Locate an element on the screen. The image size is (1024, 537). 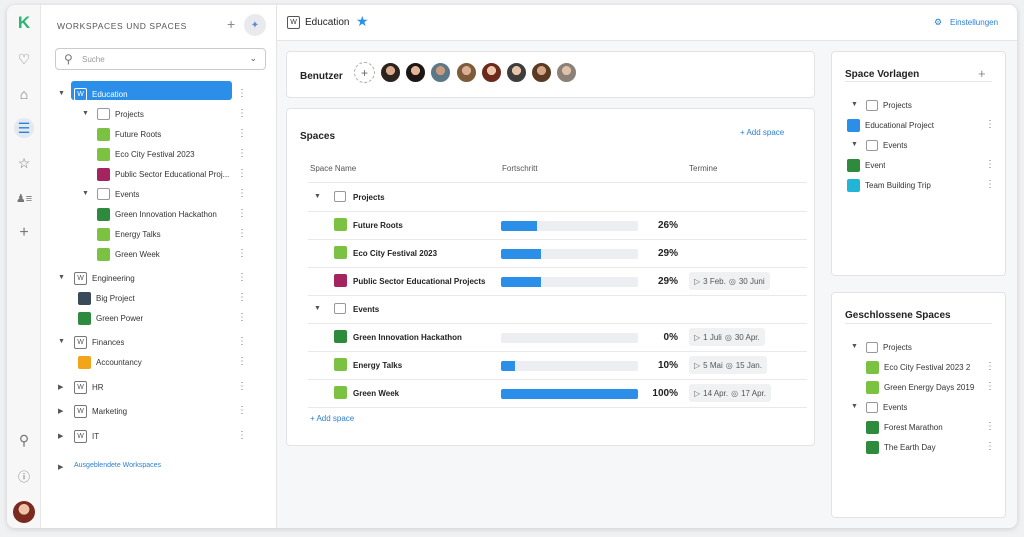
add-space-bottom-button: + Add space is located at coordinates (332, 418).